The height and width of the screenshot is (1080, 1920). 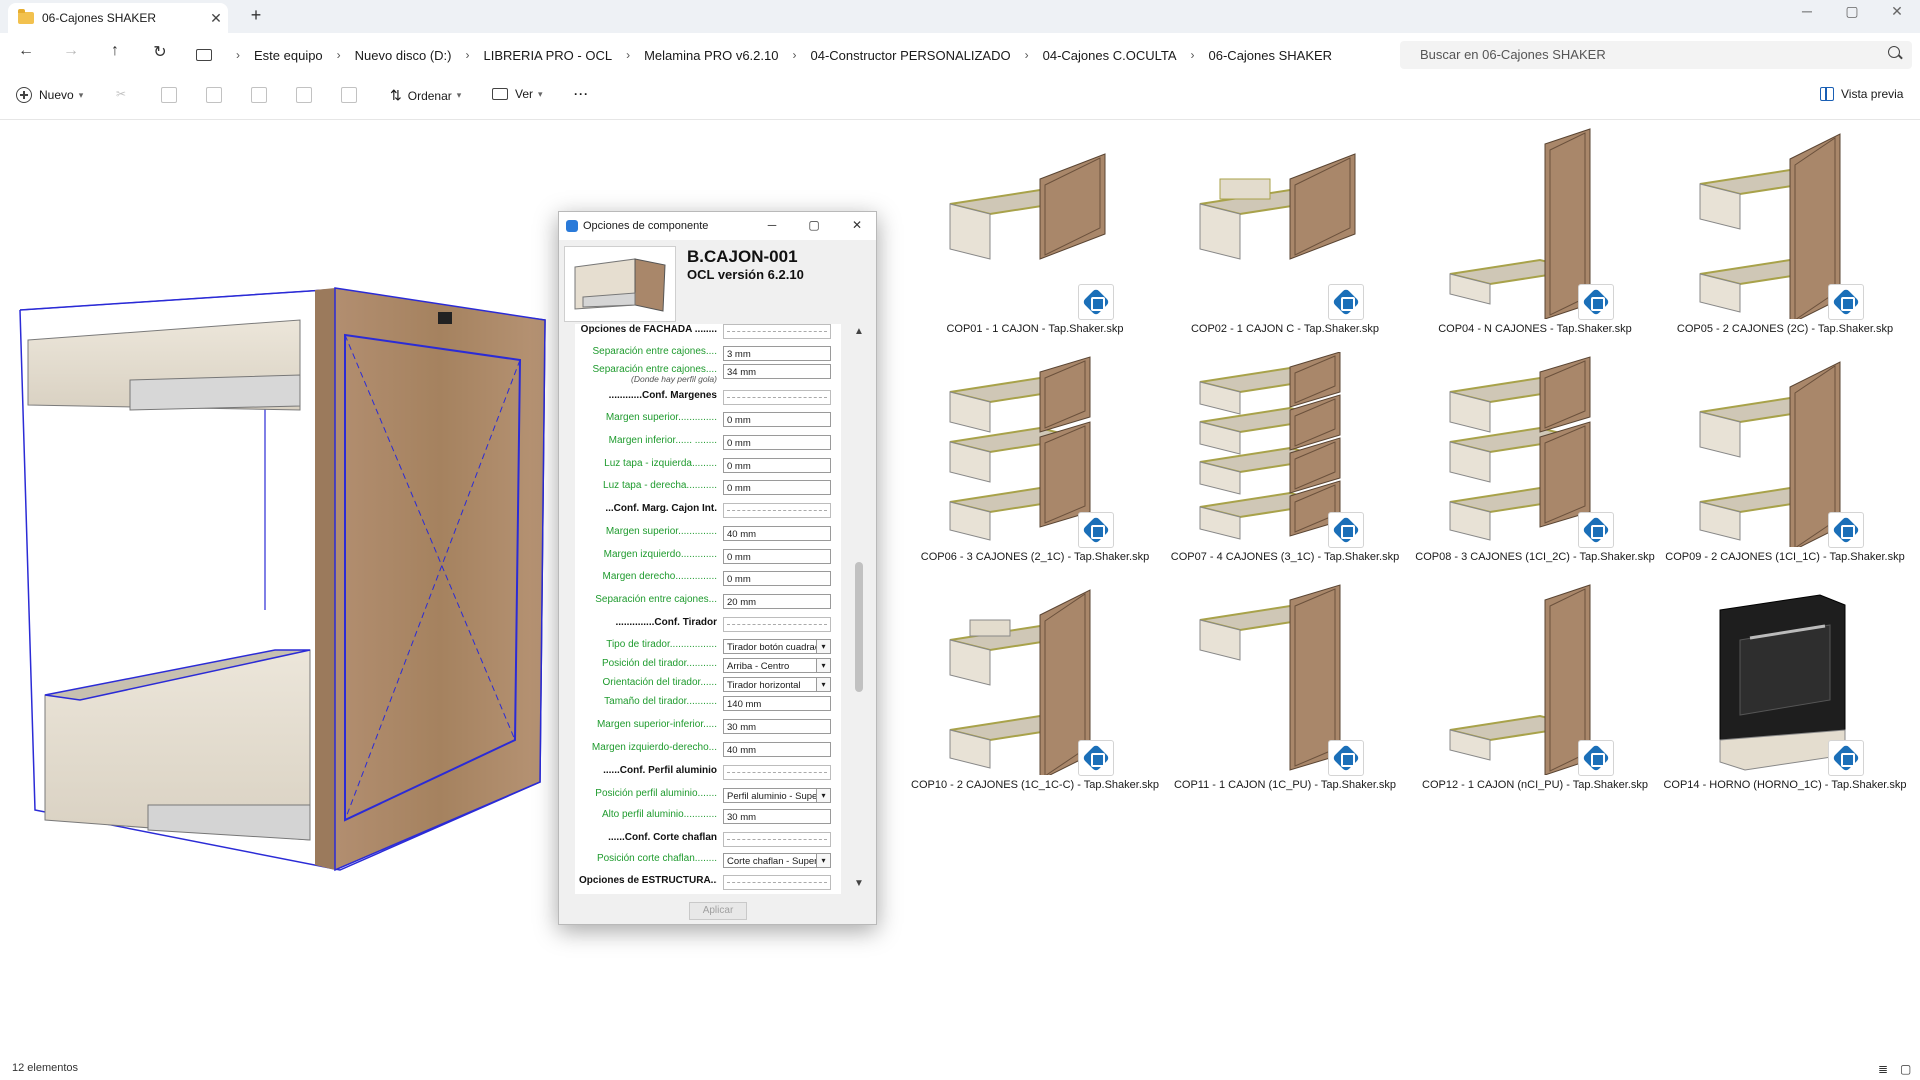 I want to click on forward-button: →, so click(x=71, y=53).